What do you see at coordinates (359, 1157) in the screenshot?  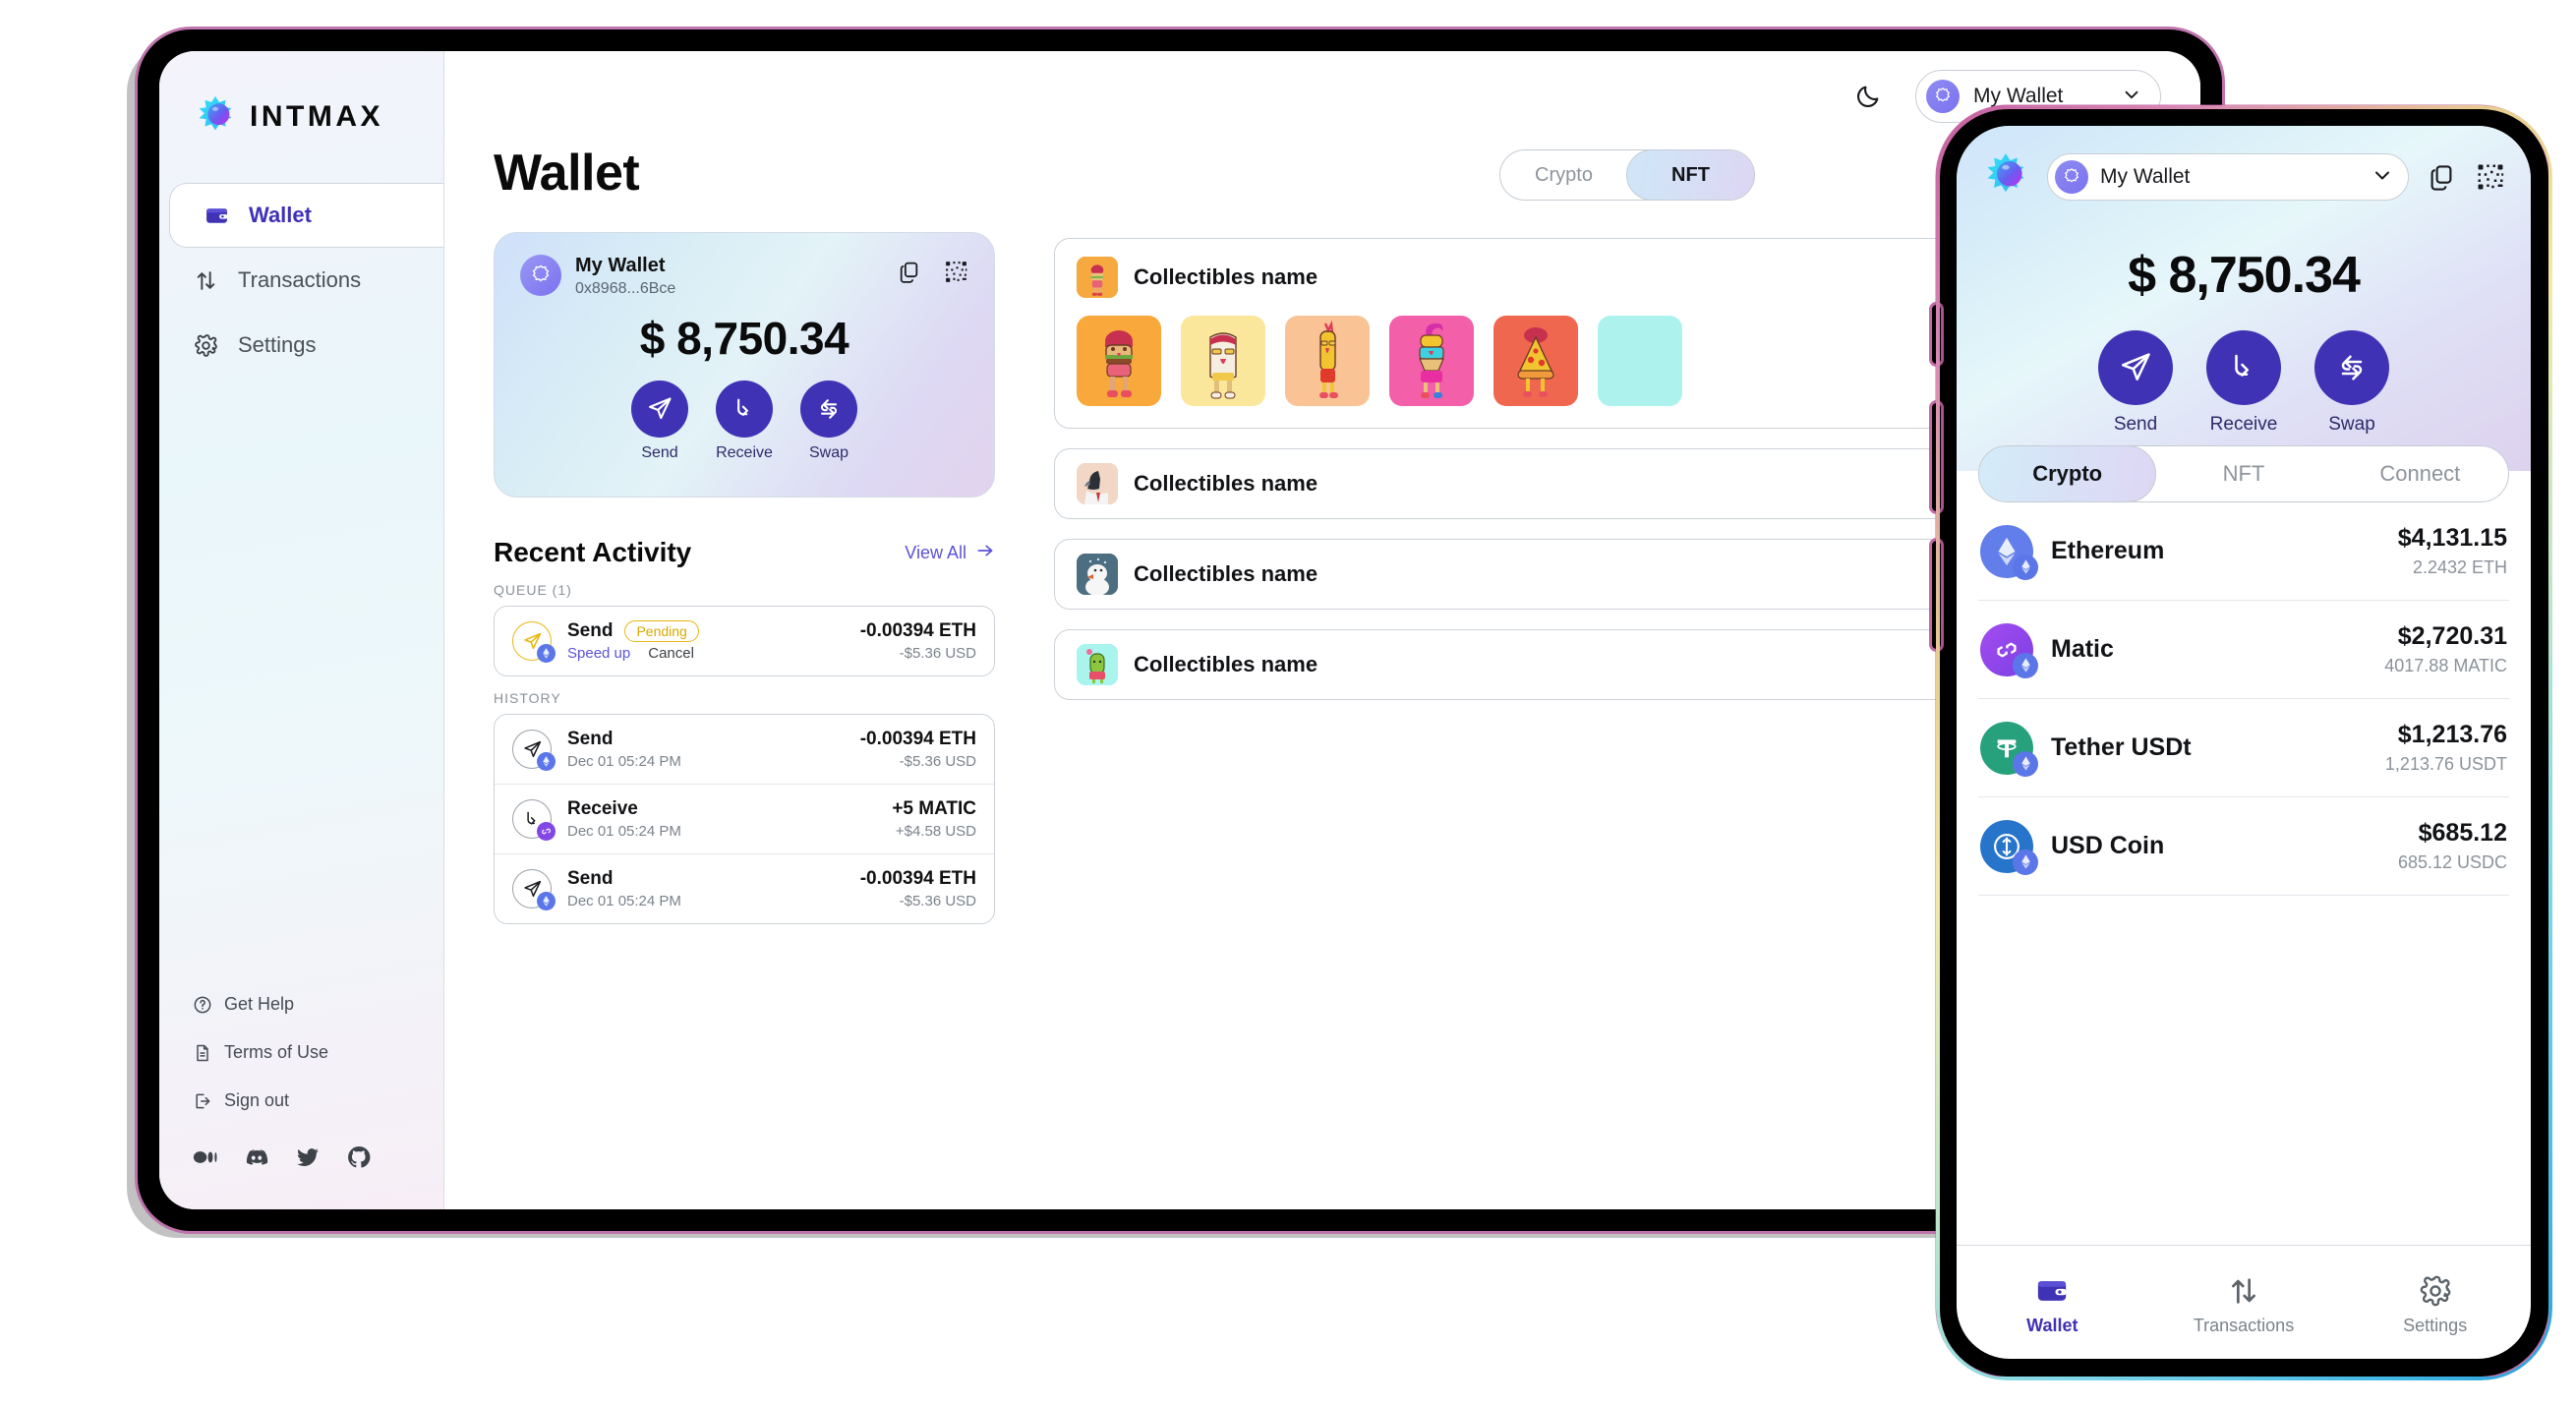 I see `github-icon` at bounding box center [359, 1157].